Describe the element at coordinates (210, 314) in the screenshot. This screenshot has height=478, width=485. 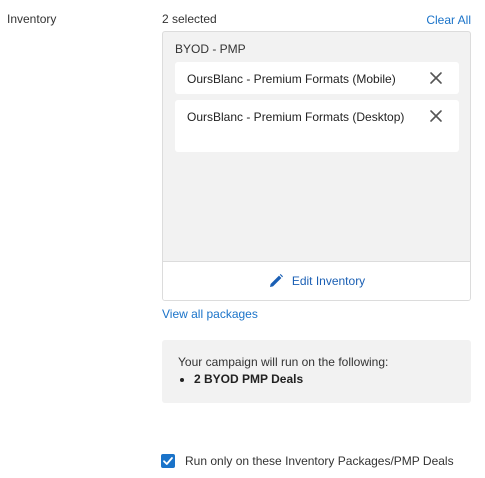
I see `view-all-packages-link: View all packages` at that location.